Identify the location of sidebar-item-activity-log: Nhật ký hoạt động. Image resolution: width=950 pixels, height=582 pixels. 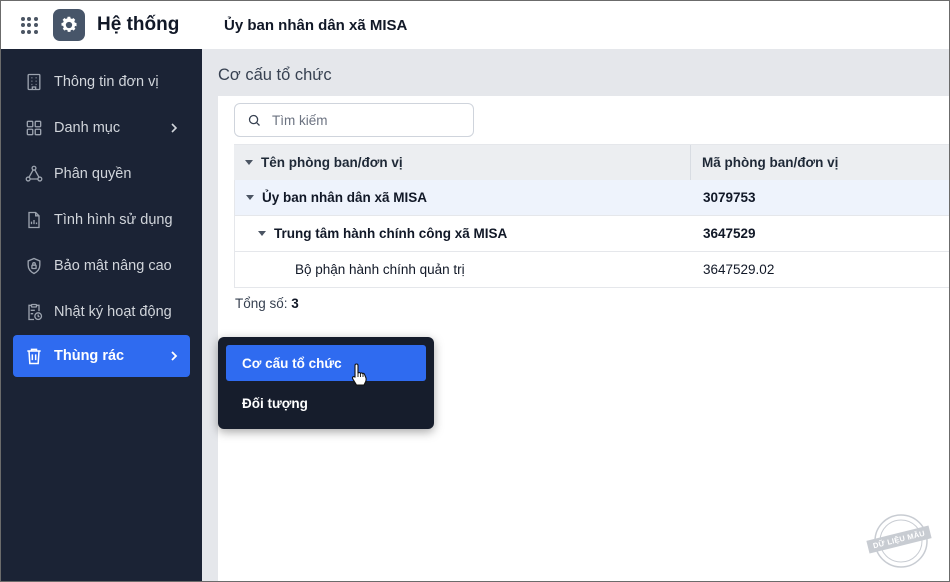
(101, 312).